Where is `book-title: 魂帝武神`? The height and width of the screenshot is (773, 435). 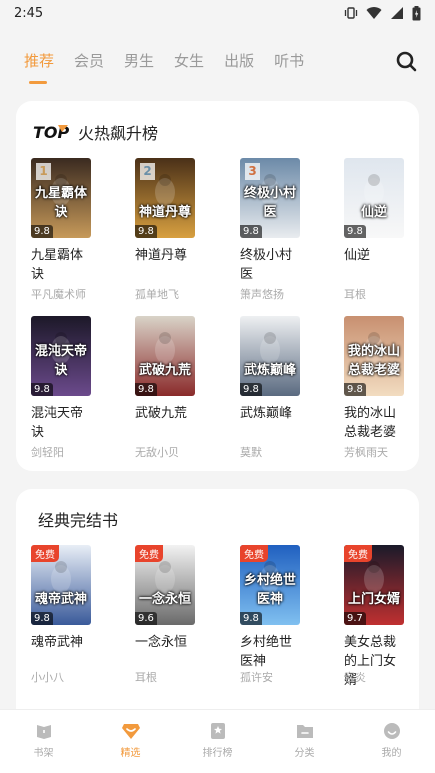
book-title: 魂帝武神 is located at coordinates (62, 642).